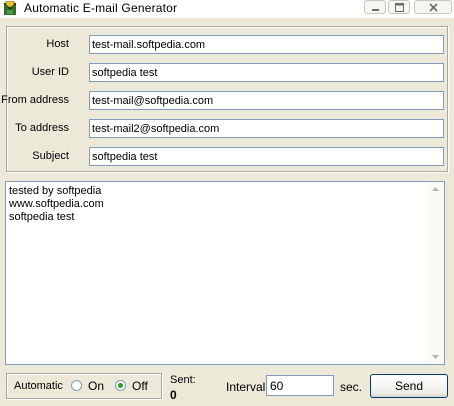  I want to click on host-field, so click(266, 44).